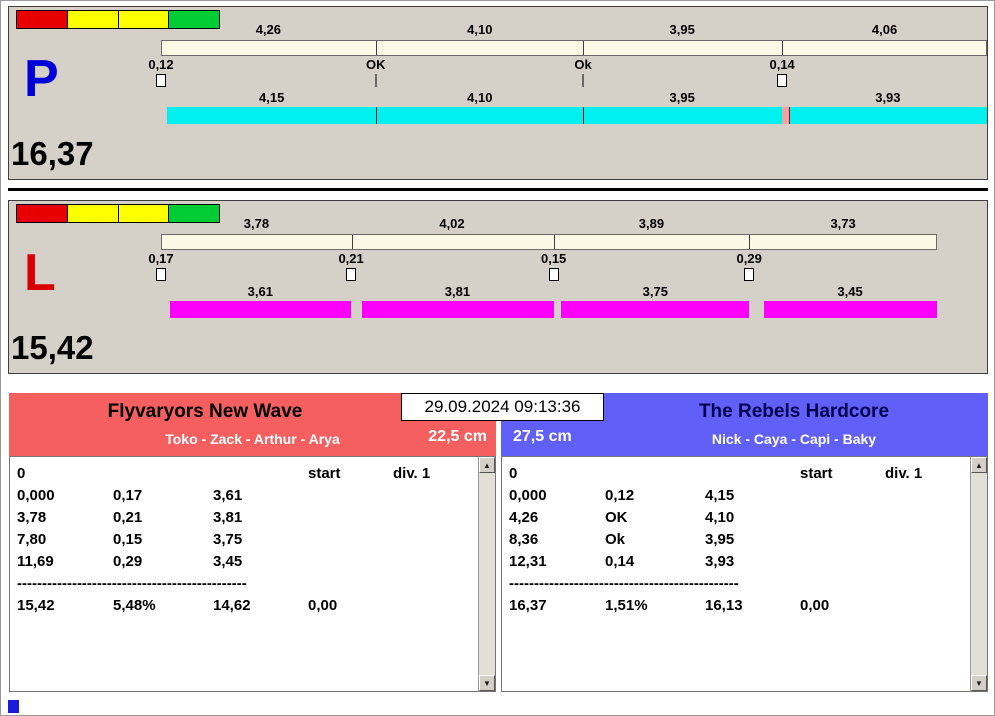  I want to click on cell-leg-sum: 16,13, so click(724, 605).